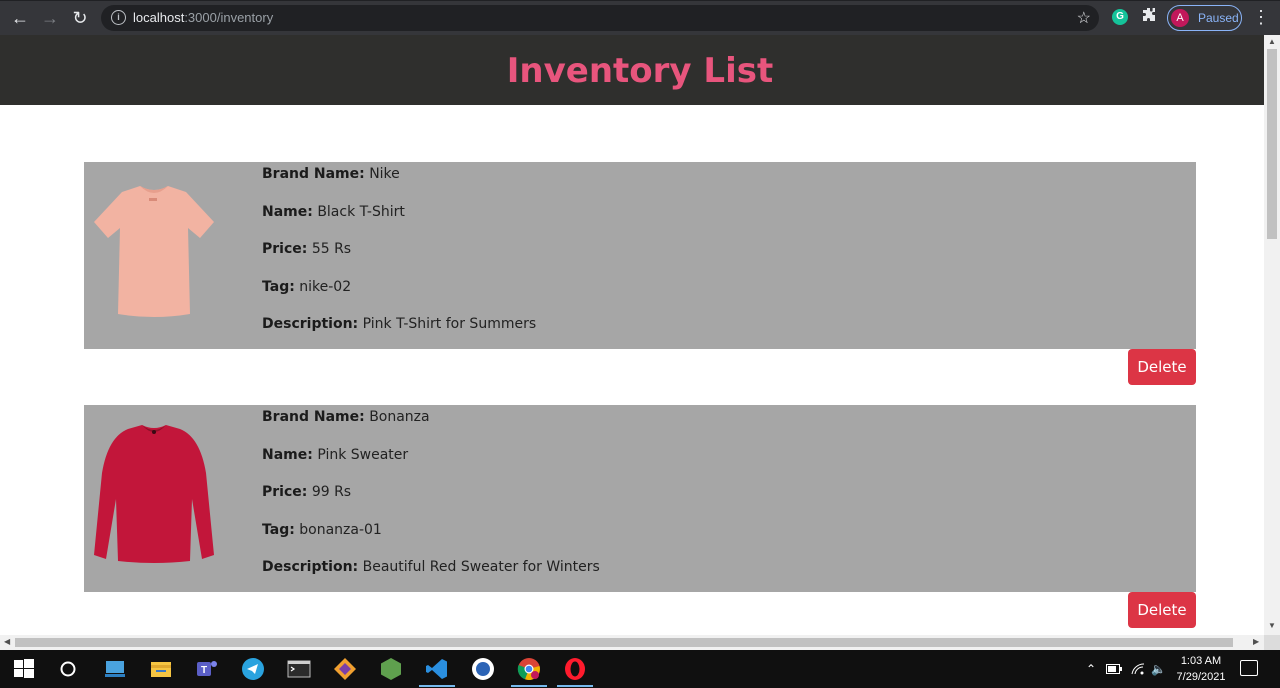 This screenshot has height=688, width=1280. I want to click on notification-center-icon, so click(1249, 668).